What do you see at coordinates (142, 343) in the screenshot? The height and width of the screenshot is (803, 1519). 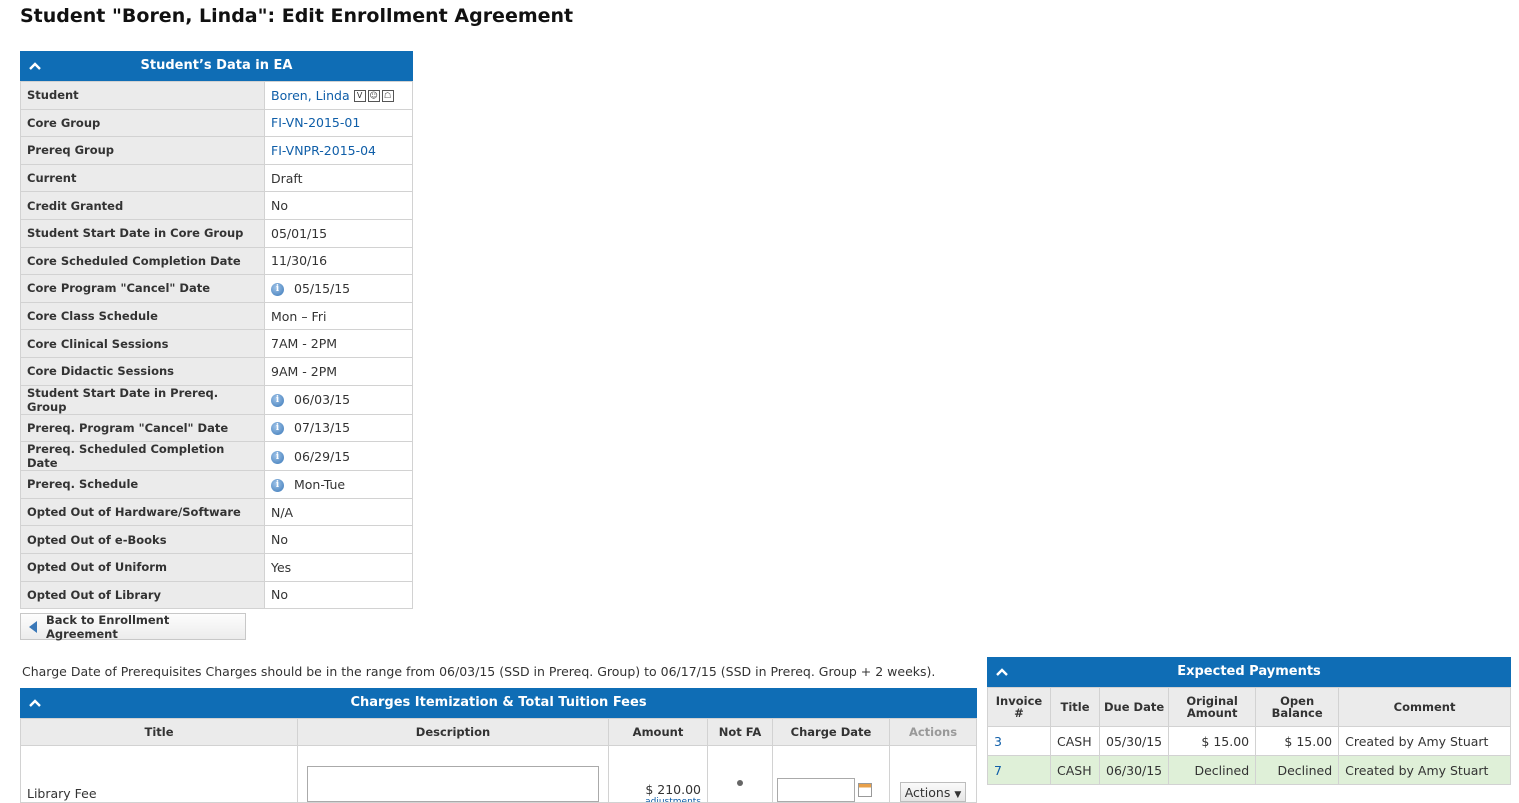 I see `field-label: Core Clinical Sessions` at bounding box center [142, 343].